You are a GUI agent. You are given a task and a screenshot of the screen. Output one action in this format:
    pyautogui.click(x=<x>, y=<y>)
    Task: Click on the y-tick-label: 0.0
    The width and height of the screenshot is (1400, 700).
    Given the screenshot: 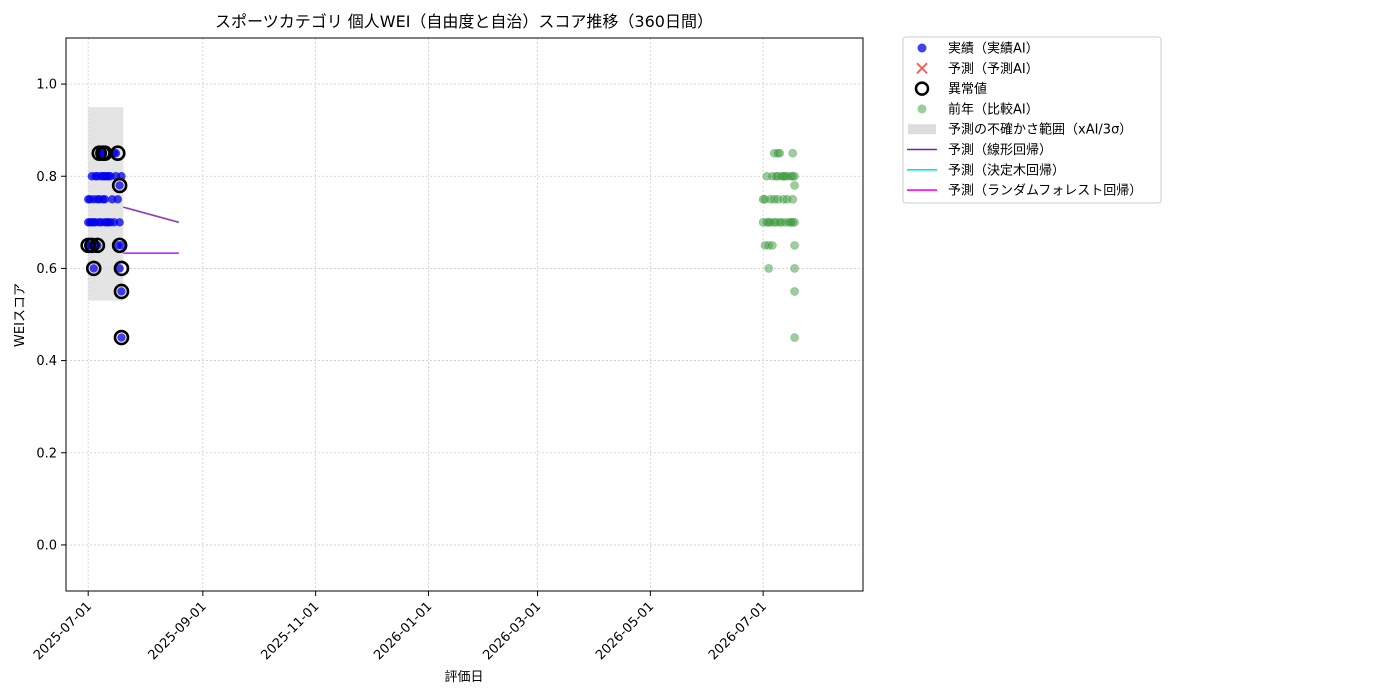 What is the action you would take?
    pyautogui.click(x=46, y=545)
    